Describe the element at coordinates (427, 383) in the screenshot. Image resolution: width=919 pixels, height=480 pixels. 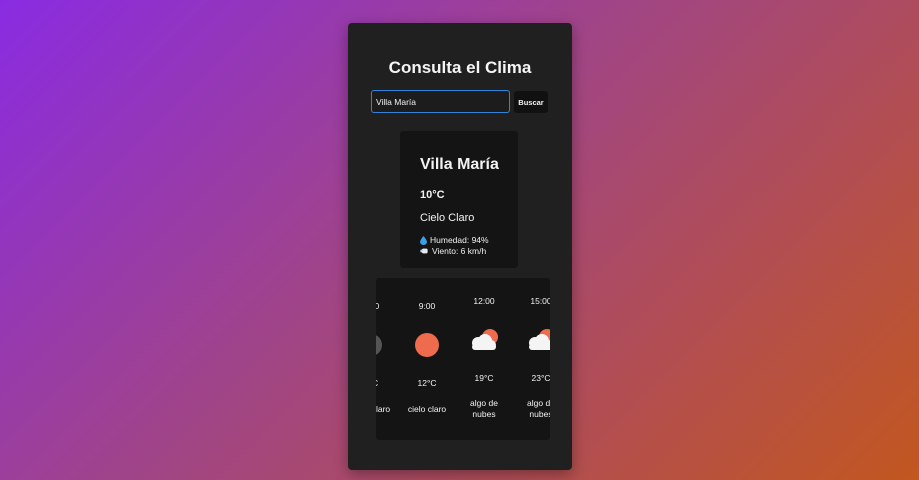
I see `forecast-temp: 12°C` at that location.